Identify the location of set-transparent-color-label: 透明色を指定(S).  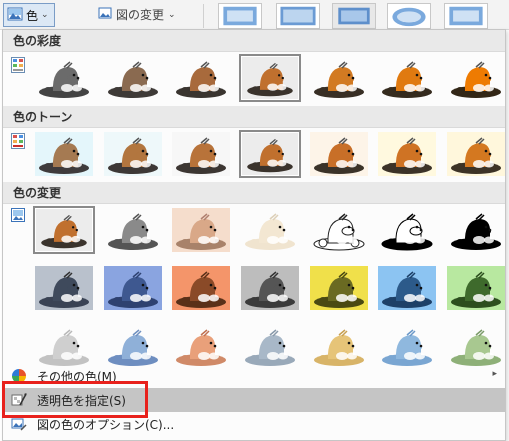
(81, 400).